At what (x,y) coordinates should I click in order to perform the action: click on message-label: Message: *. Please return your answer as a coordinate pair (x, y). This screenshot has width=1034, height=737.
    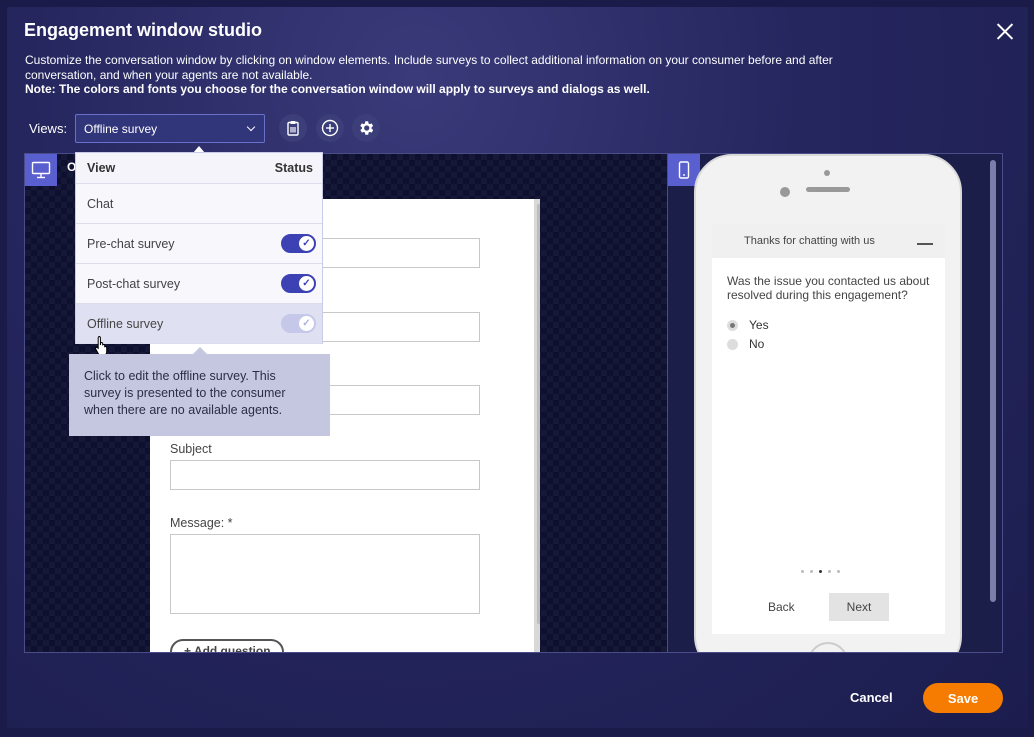
    Looking at the image, I should click on (201, 523).